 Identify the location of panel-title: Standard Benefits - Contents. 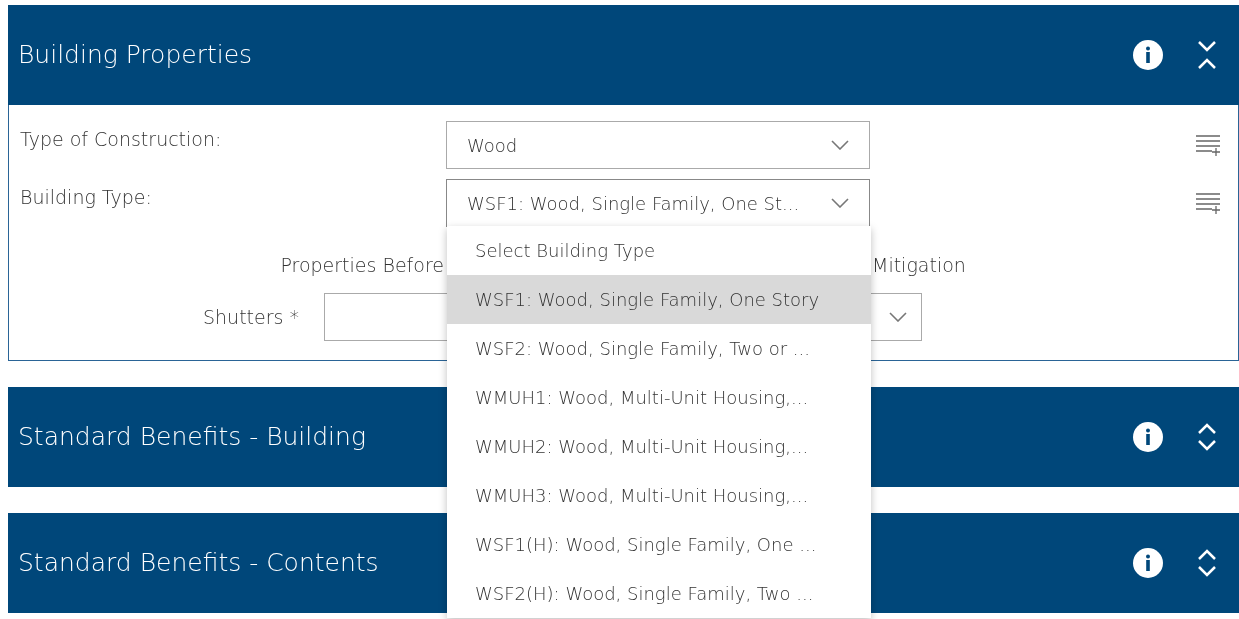
(198, 563).